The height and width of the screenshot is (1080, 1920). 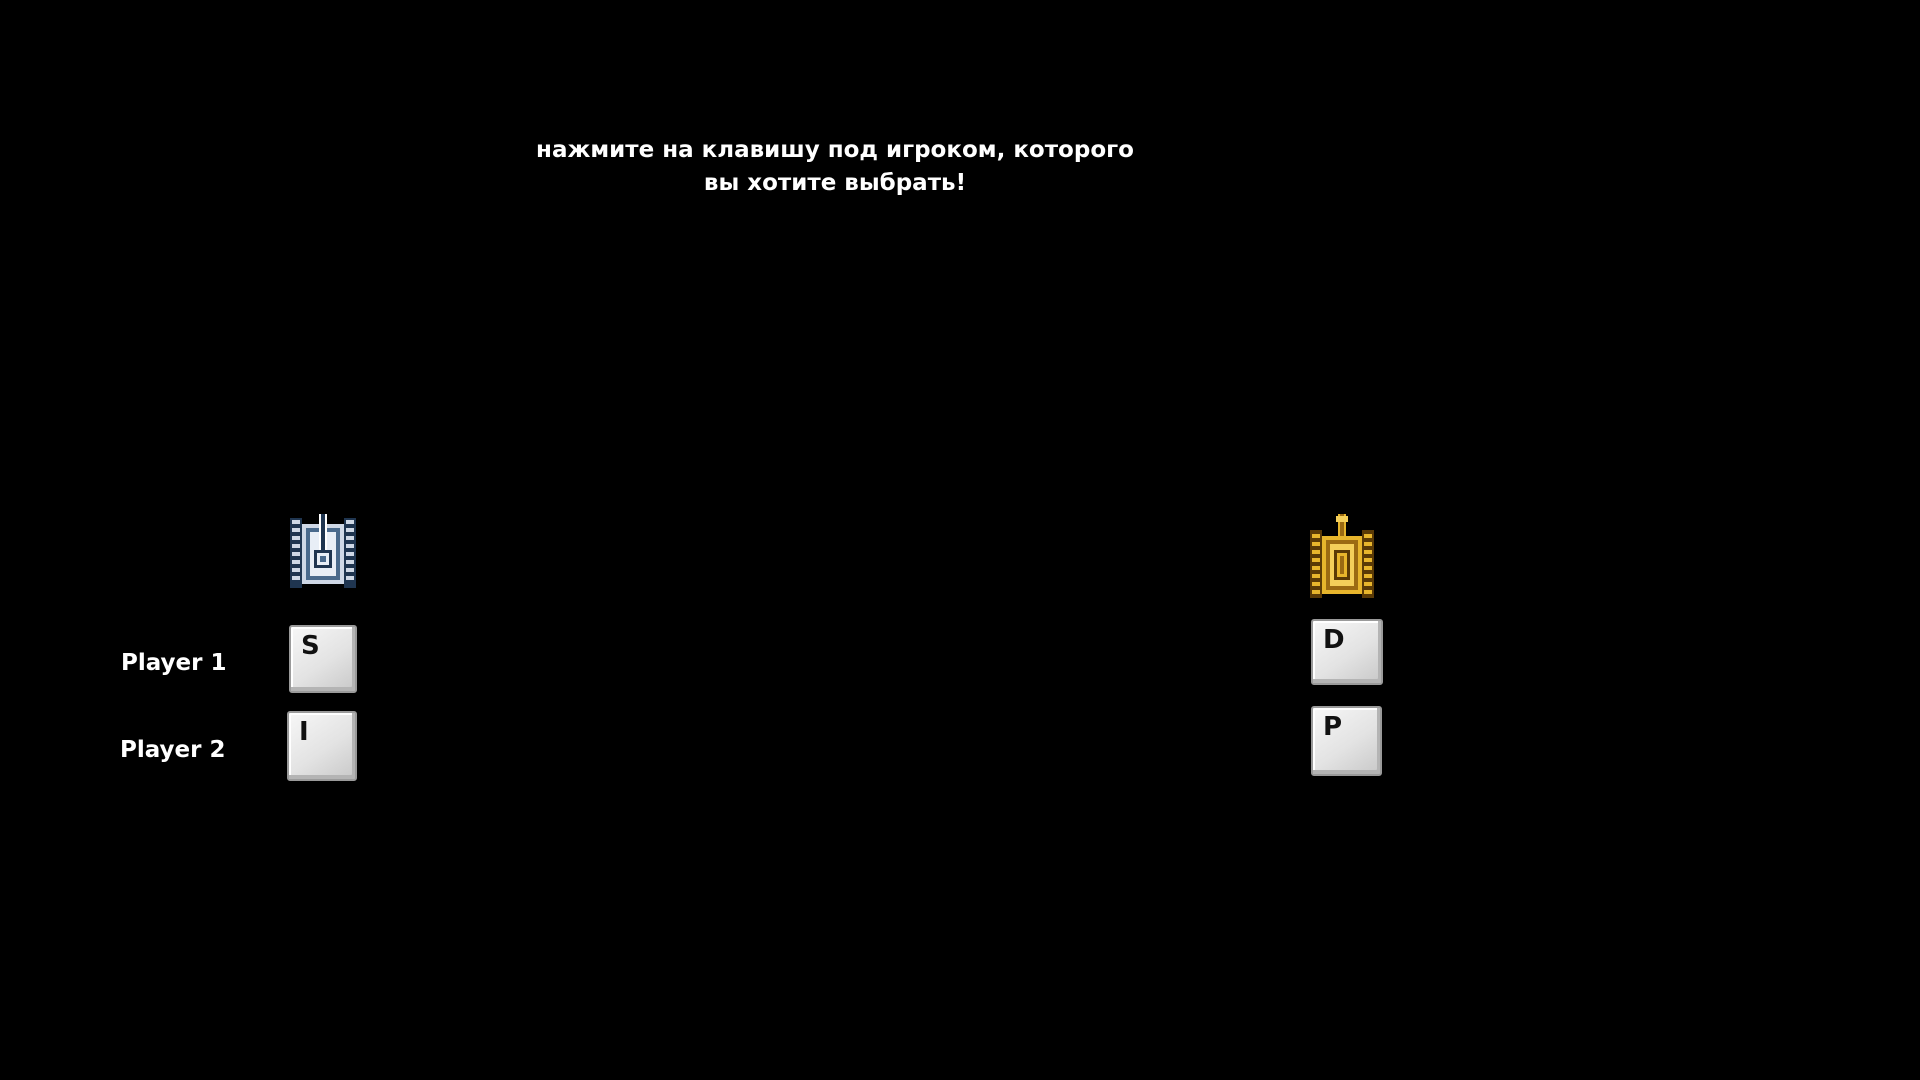 What do you see at coordinates (1334, 640) in the screenshot?
I see `key-d-label: D` at bounding box center [1334, 640].